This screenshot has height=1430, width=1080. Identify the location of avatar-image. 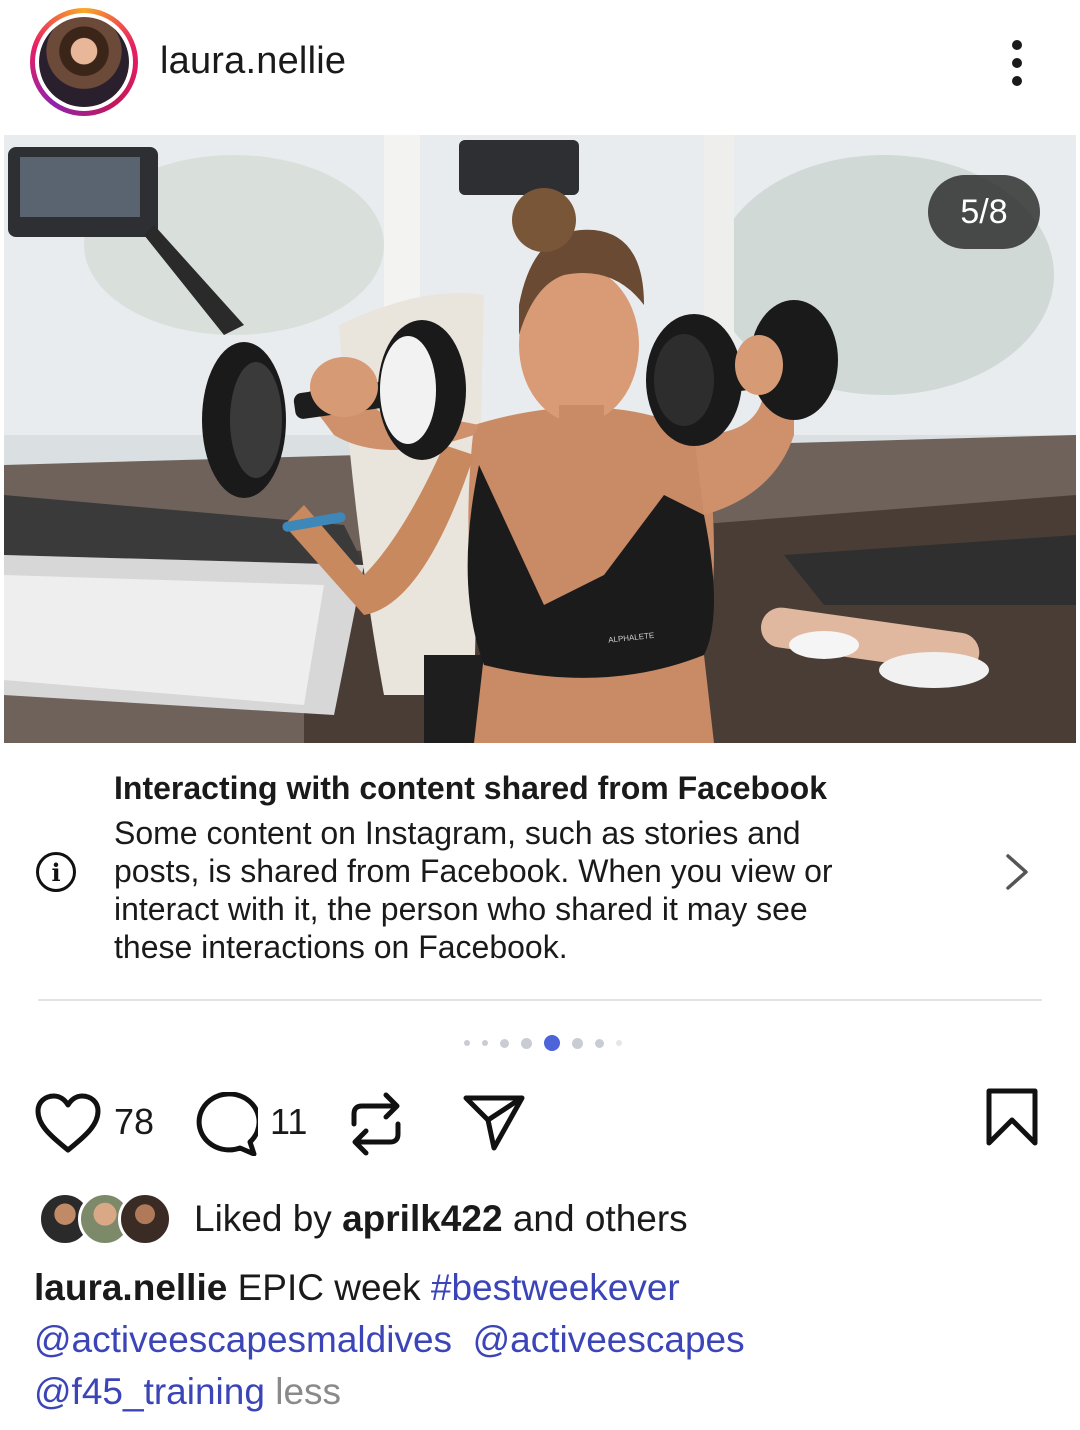
(84, 62).